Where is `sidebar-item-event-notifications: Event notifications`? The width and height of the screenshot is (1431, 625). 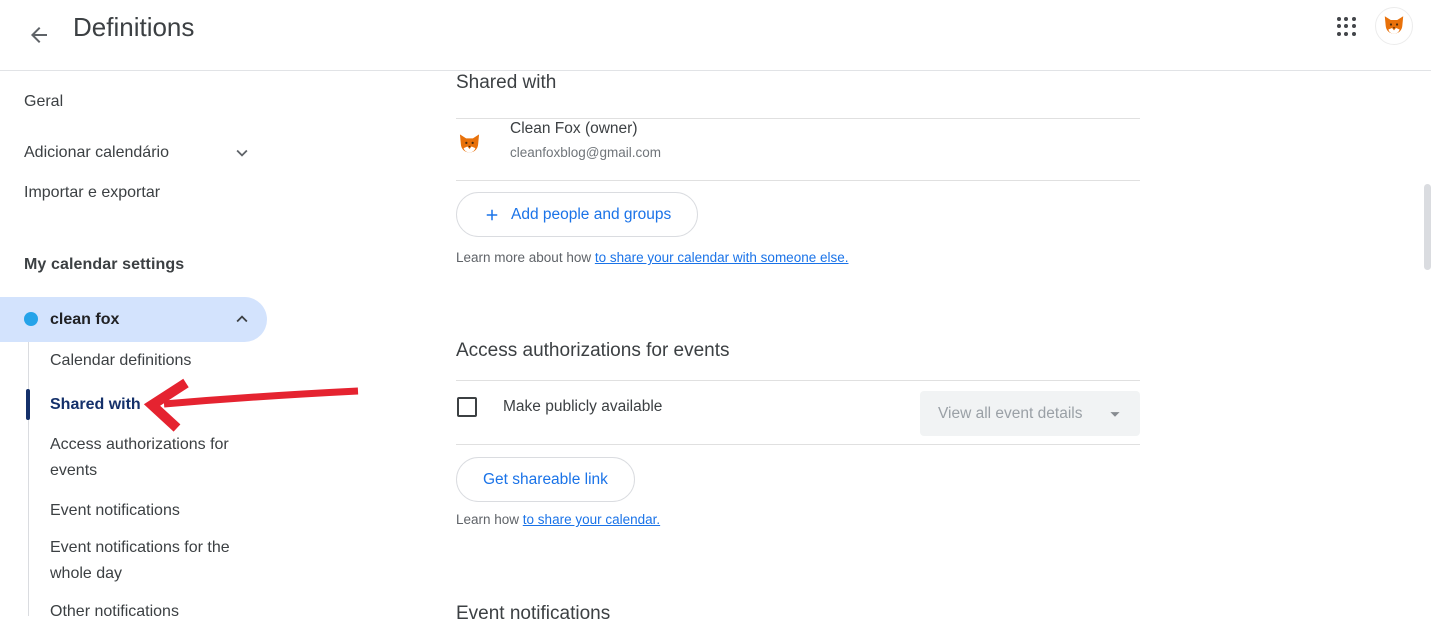 sidebar-item-event-notifications: Event notifications is located at coordinates (115, 511).